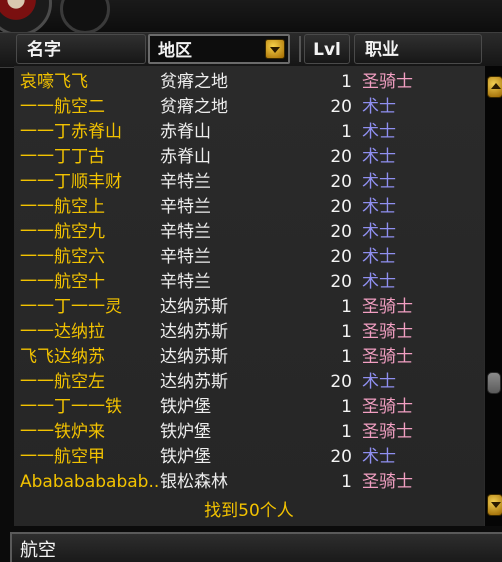  What do you see at coordinates (249, 182) in the screenshot?
I see `table-row: 一一丁顺丰财 辛特兰 20 术士` at bounding box center [249, 182].